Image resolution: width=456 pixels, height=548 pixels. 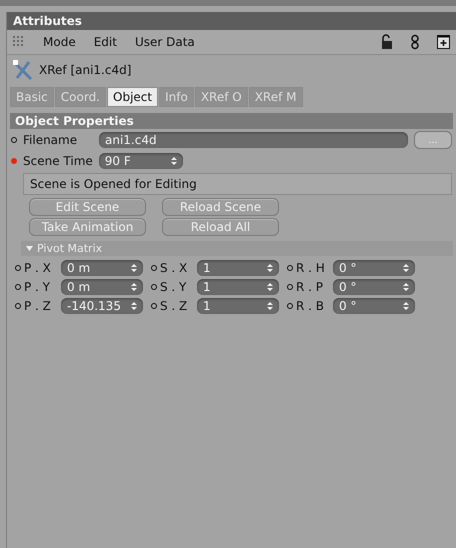 I want to click on field-label: P . X, so click(x=38, y=268).